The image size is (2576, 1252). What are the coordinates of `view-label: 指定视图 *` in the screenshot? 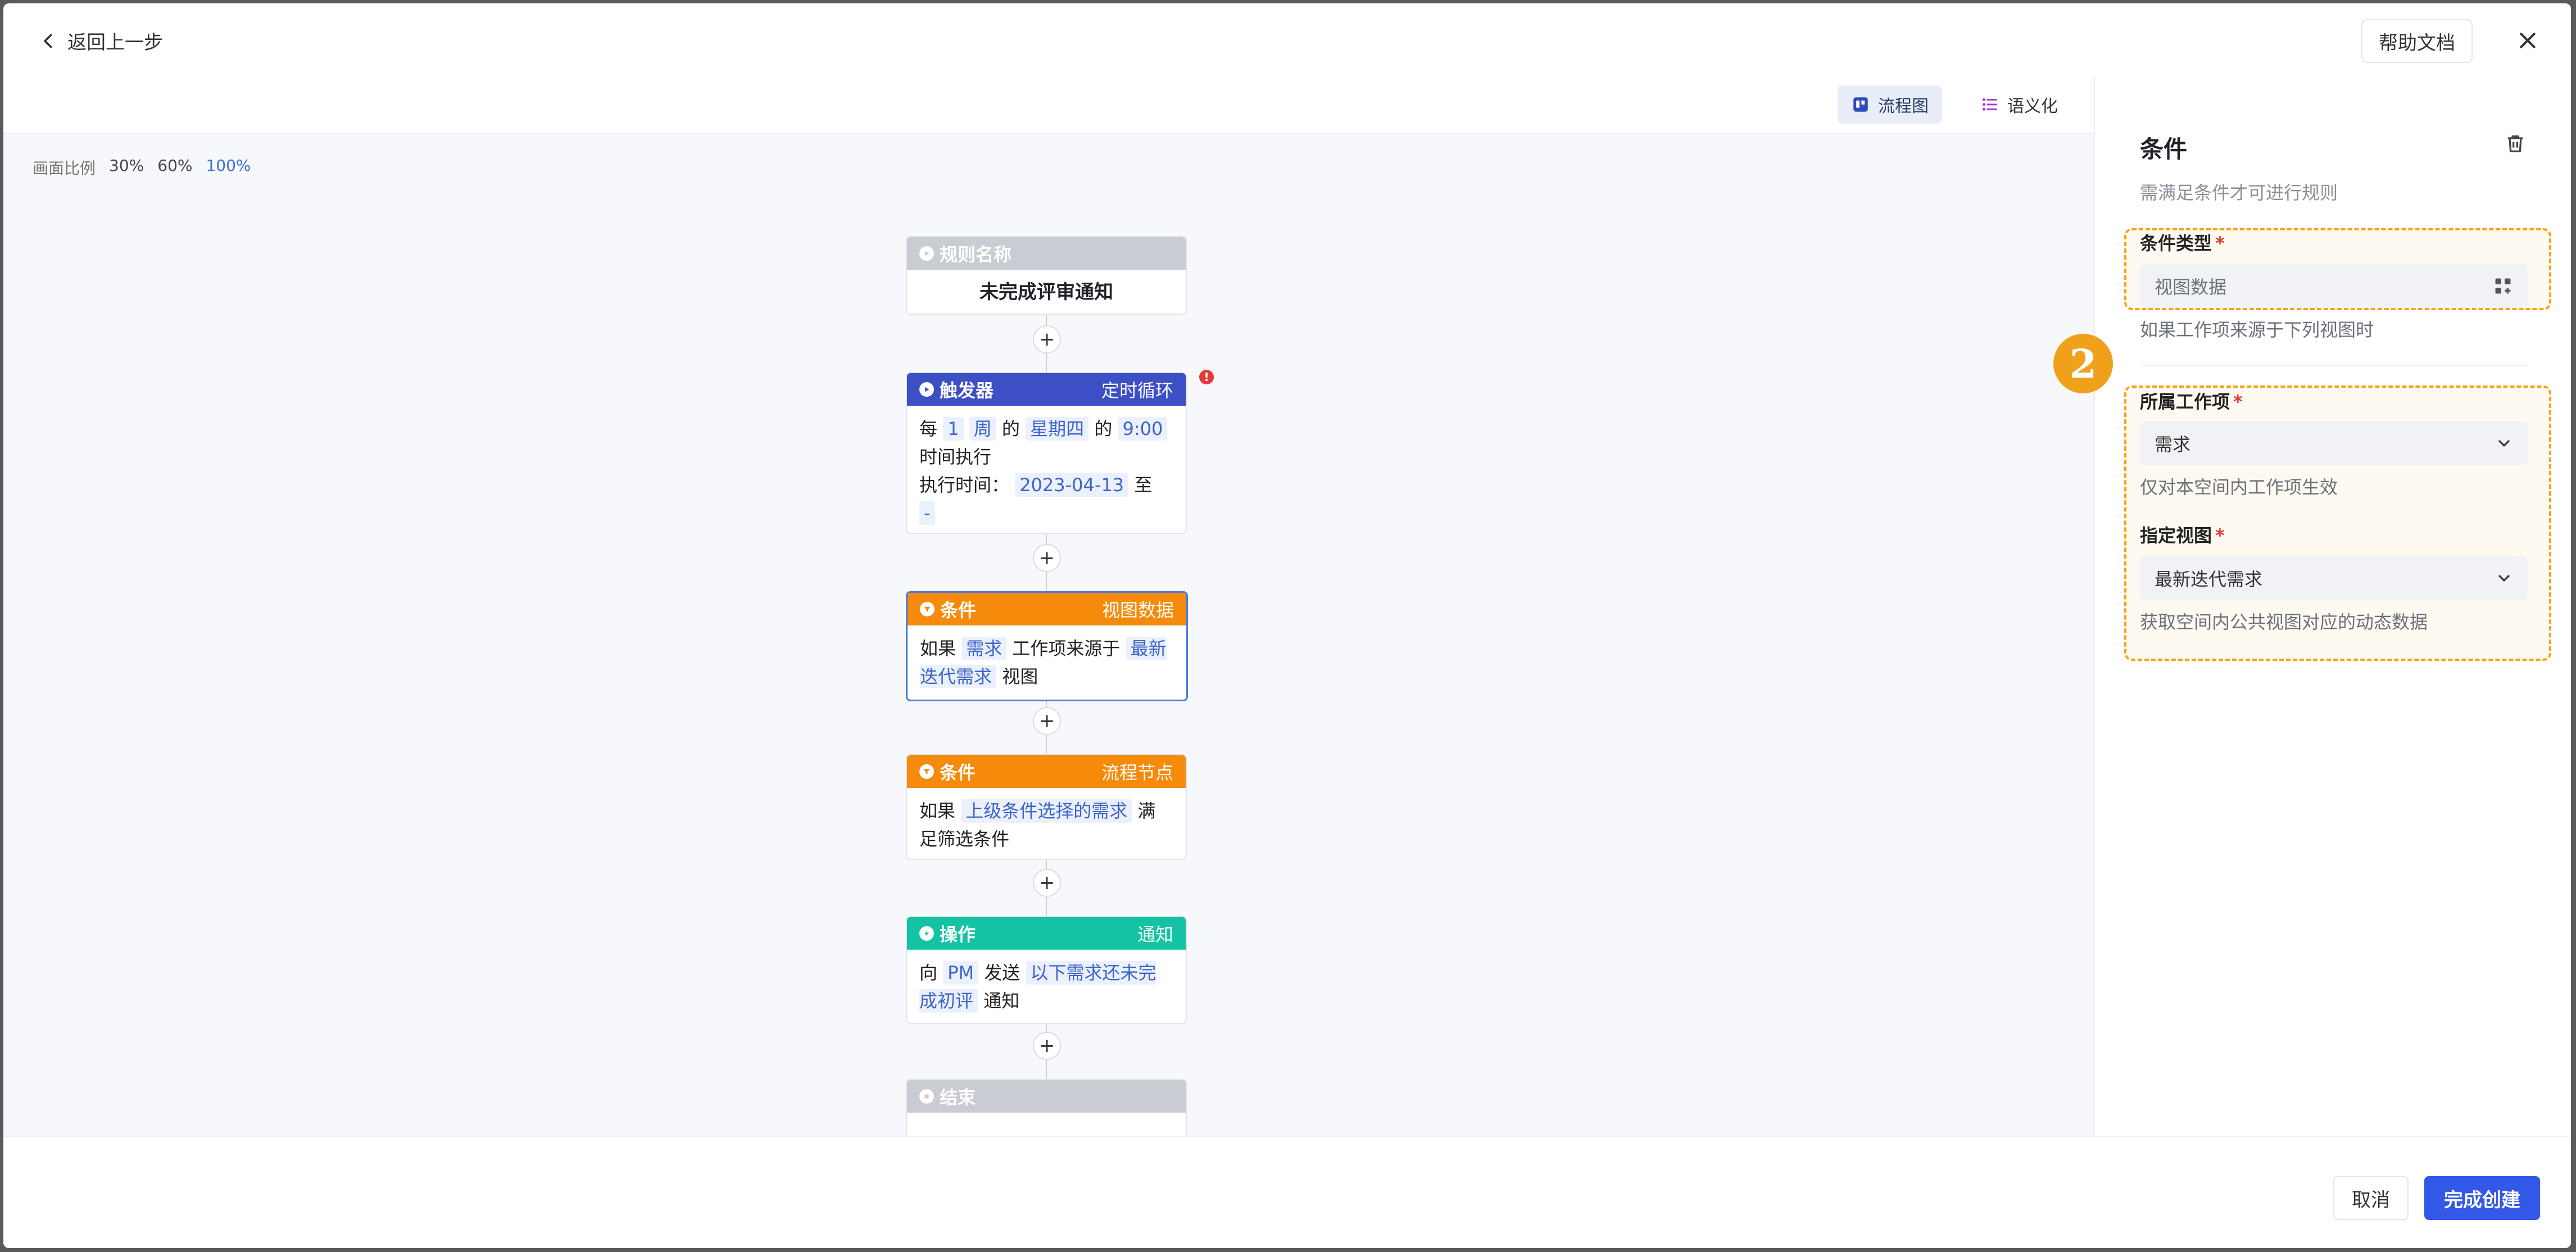 It's located at (2182, 534).